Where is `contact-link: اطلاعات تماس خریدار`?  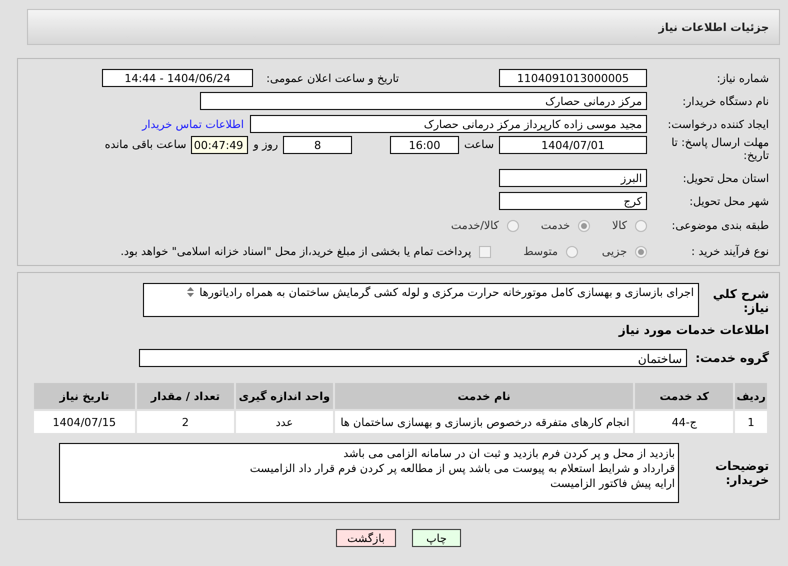
contact-link: اطلاعات تماس خریدار is located at coordinates (193, 124).